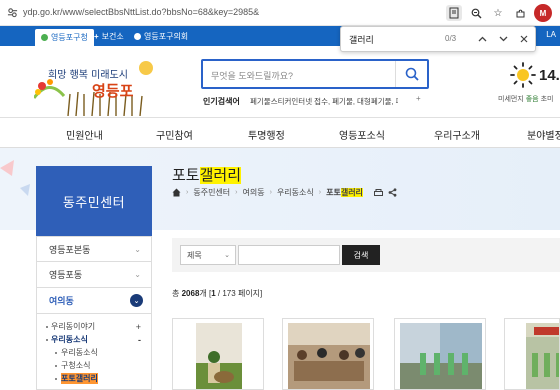  What do you see at coordinates (392, 192) in the screenshot?
I see `share-icon` at bounding box center [392, 192].